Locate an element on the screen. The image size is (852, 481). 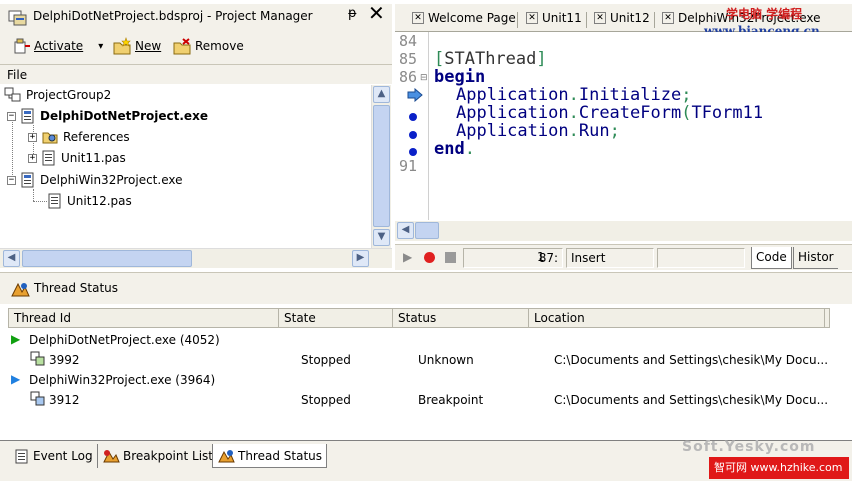
tree-item-unit12: Unit12.pas is located at coordinates (89, 201).